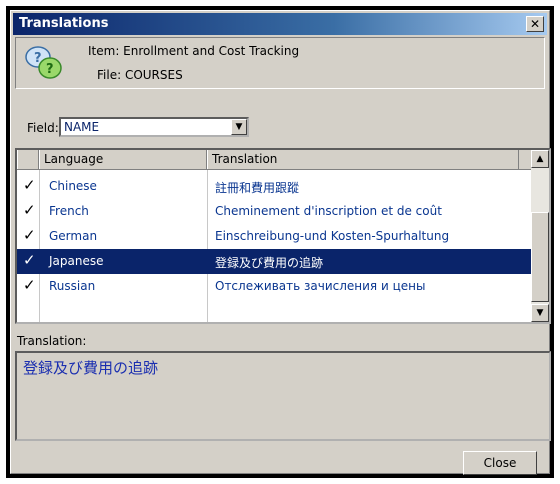 This screenshot has height=484, width=560. What do you see at coordinates (540, 313) in the screenshot?
I see `scroll-down-icon: ▼` at bounding box center [540, 313].